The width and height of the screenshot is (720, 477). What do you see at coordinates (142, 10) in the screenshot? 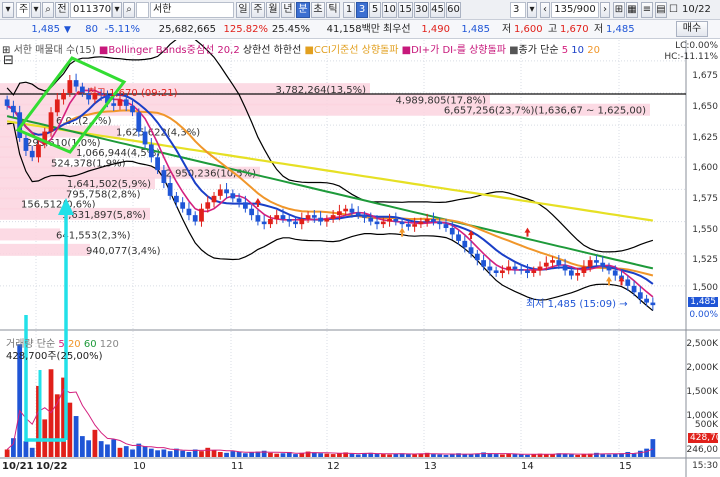
I see `credit-badge: 신` at bounding box center [142, 10].